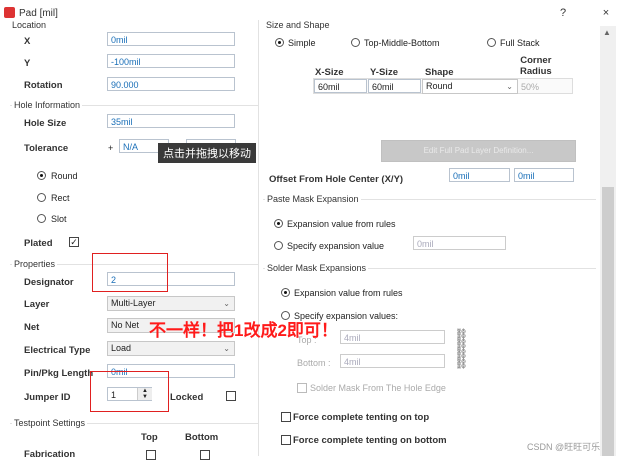 This screenshot has height=460, width=625. What do you see at coordinates (563, 13) in the screenshot?
I see `help-button: ?` at bounding box center [563, 13].